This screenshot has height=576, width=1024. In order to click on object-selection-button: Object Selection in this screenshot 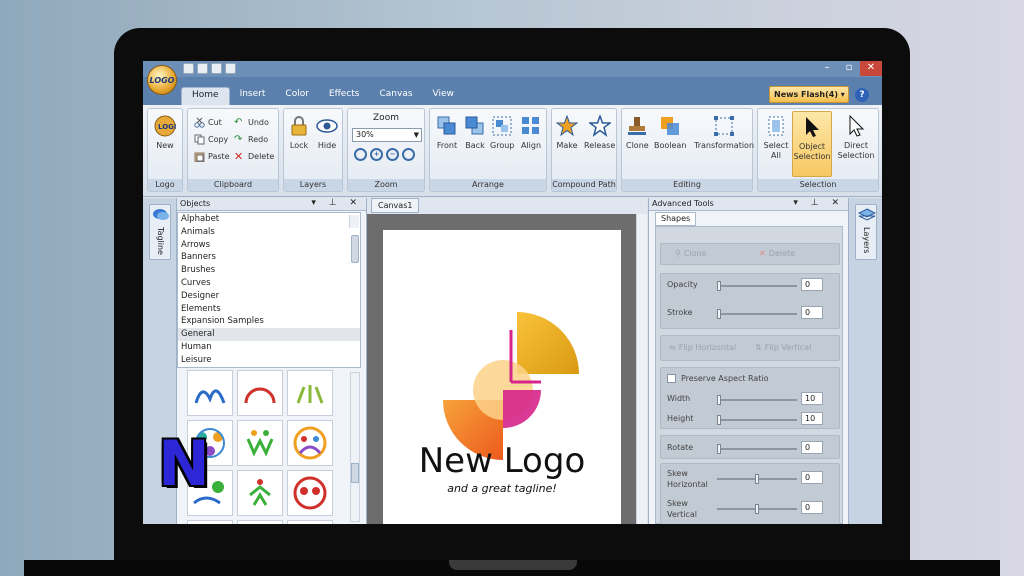, I will do `click(812, 144)`.